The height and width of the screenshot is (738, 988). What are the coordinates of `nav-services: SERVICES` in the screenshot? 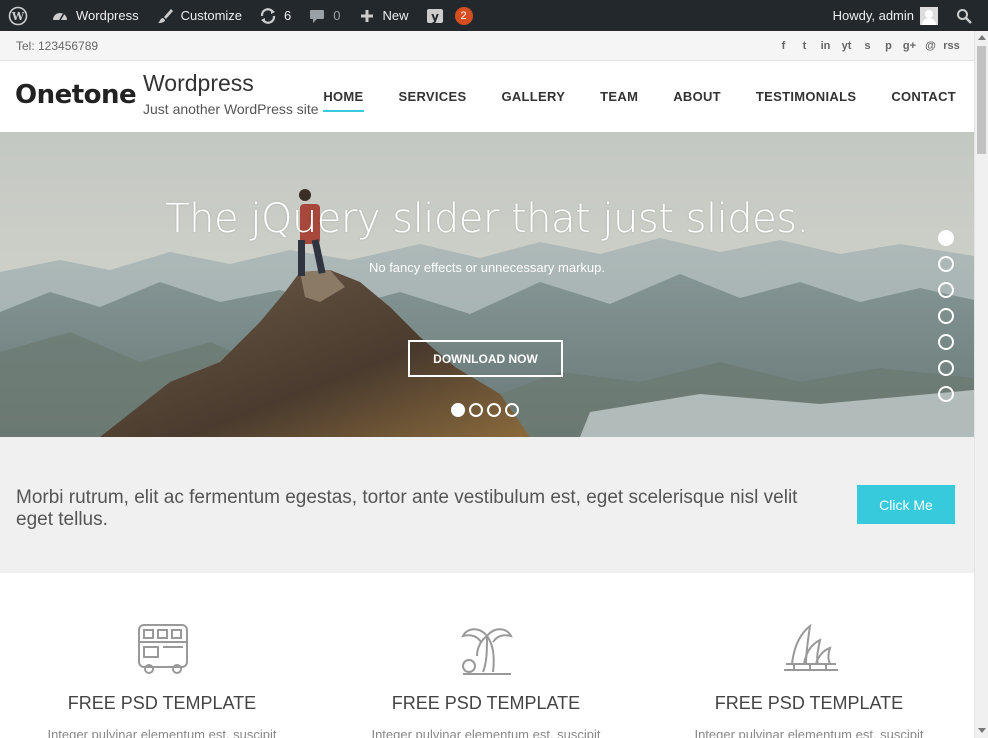 It's located at (433, 96).